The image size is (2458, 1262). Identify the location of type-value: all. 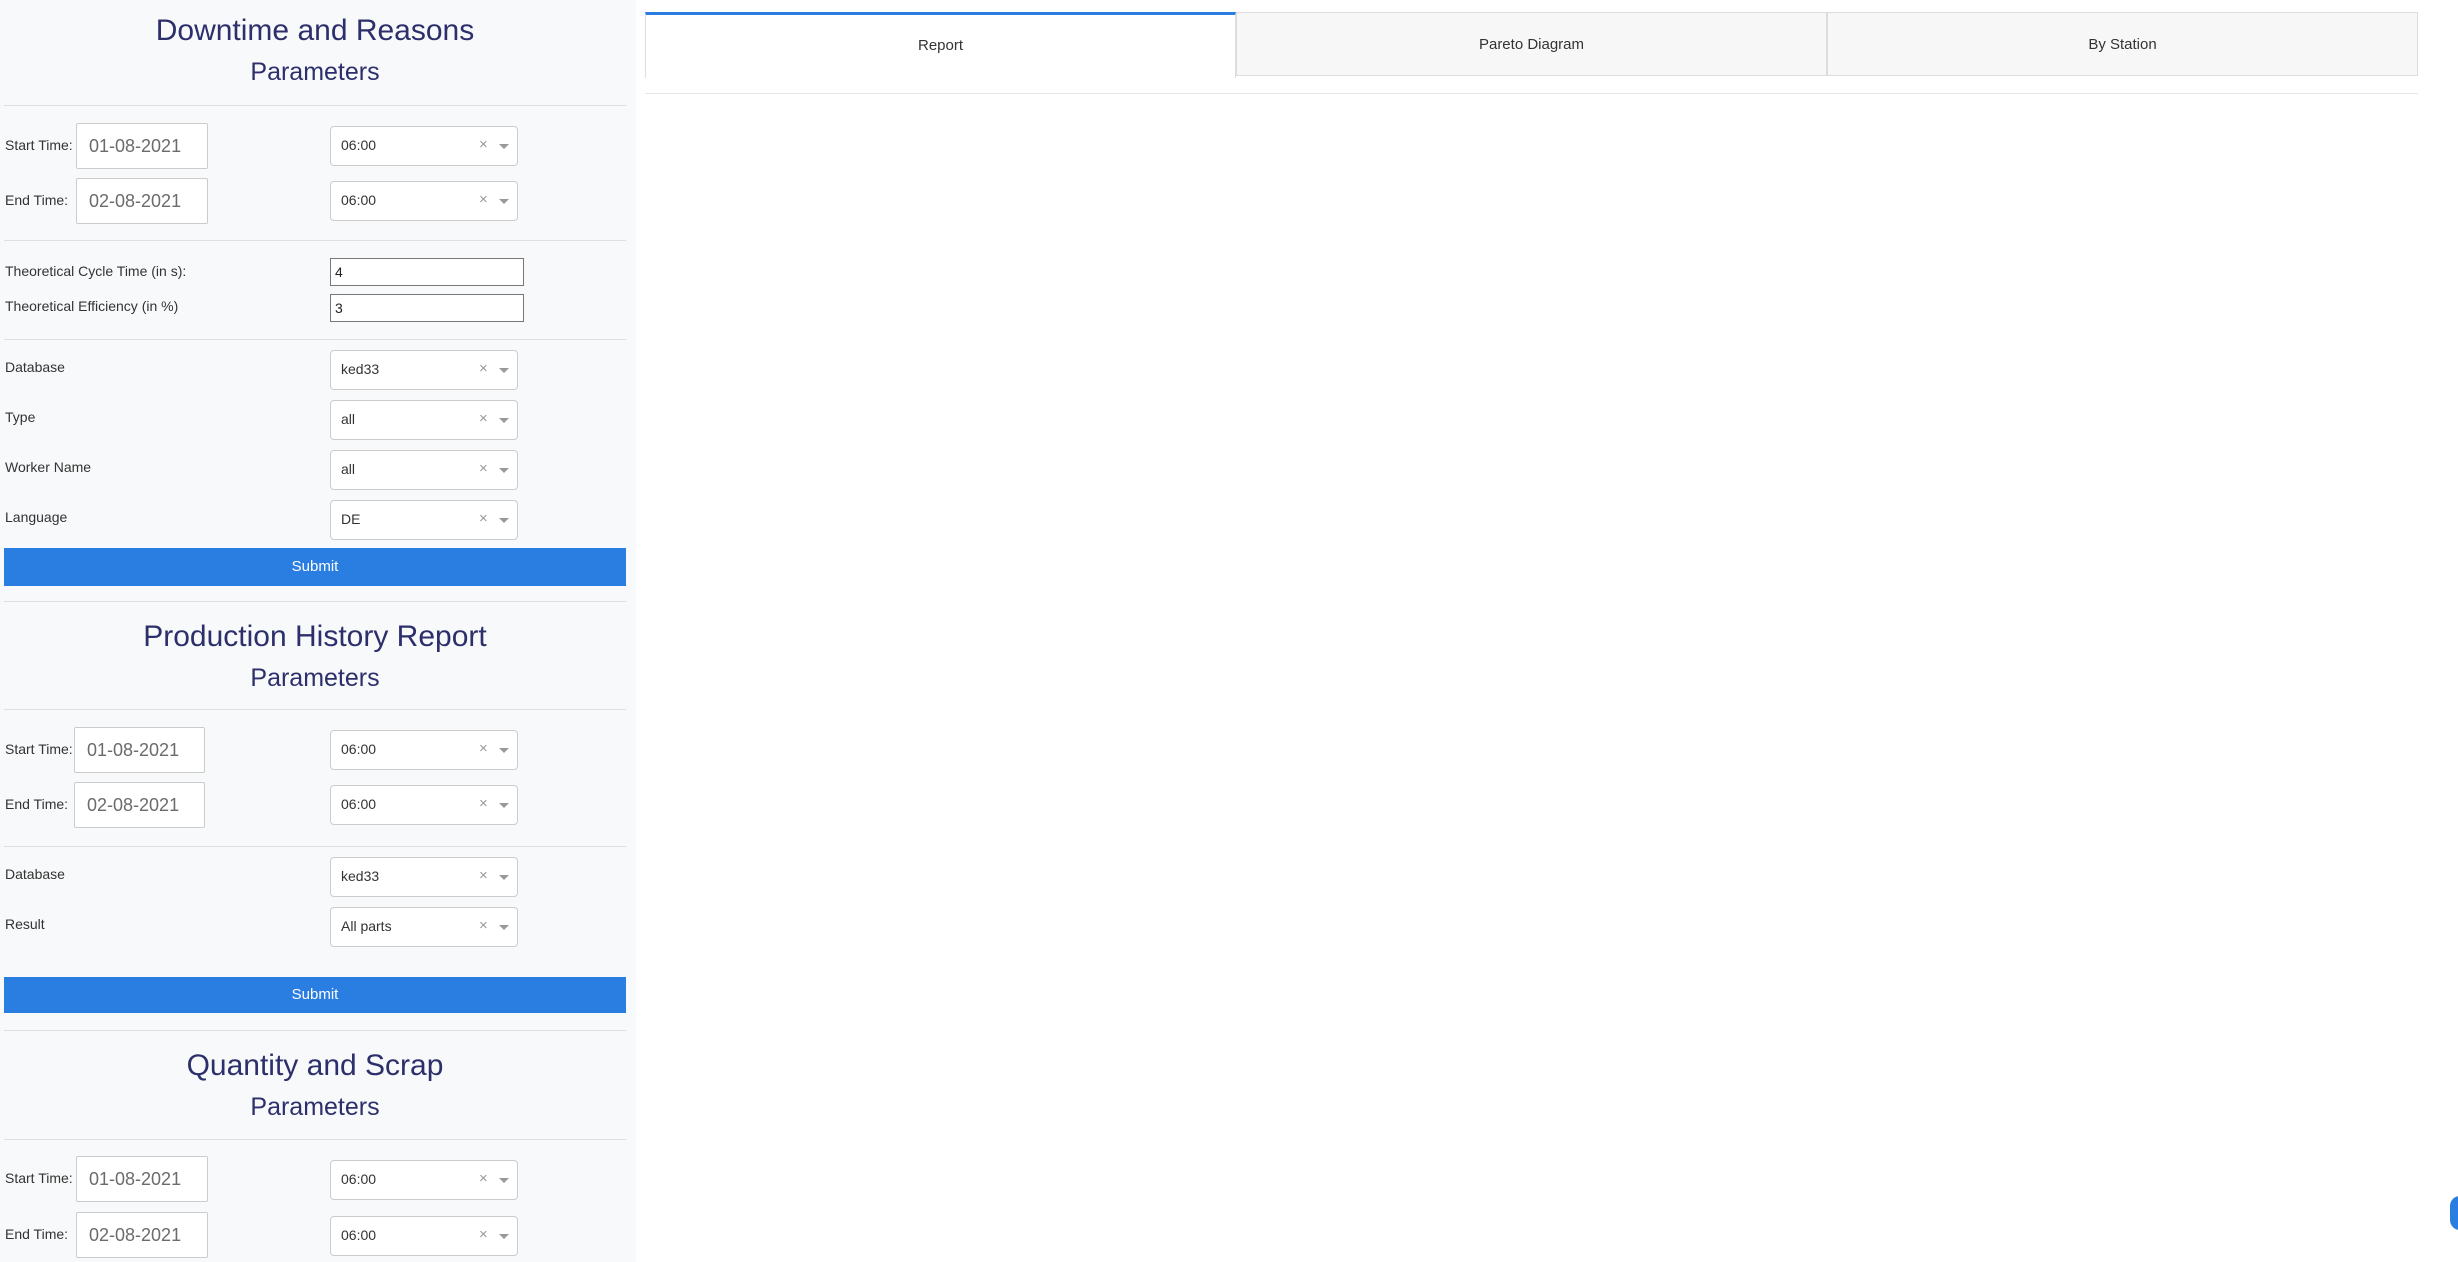
(348, 419).